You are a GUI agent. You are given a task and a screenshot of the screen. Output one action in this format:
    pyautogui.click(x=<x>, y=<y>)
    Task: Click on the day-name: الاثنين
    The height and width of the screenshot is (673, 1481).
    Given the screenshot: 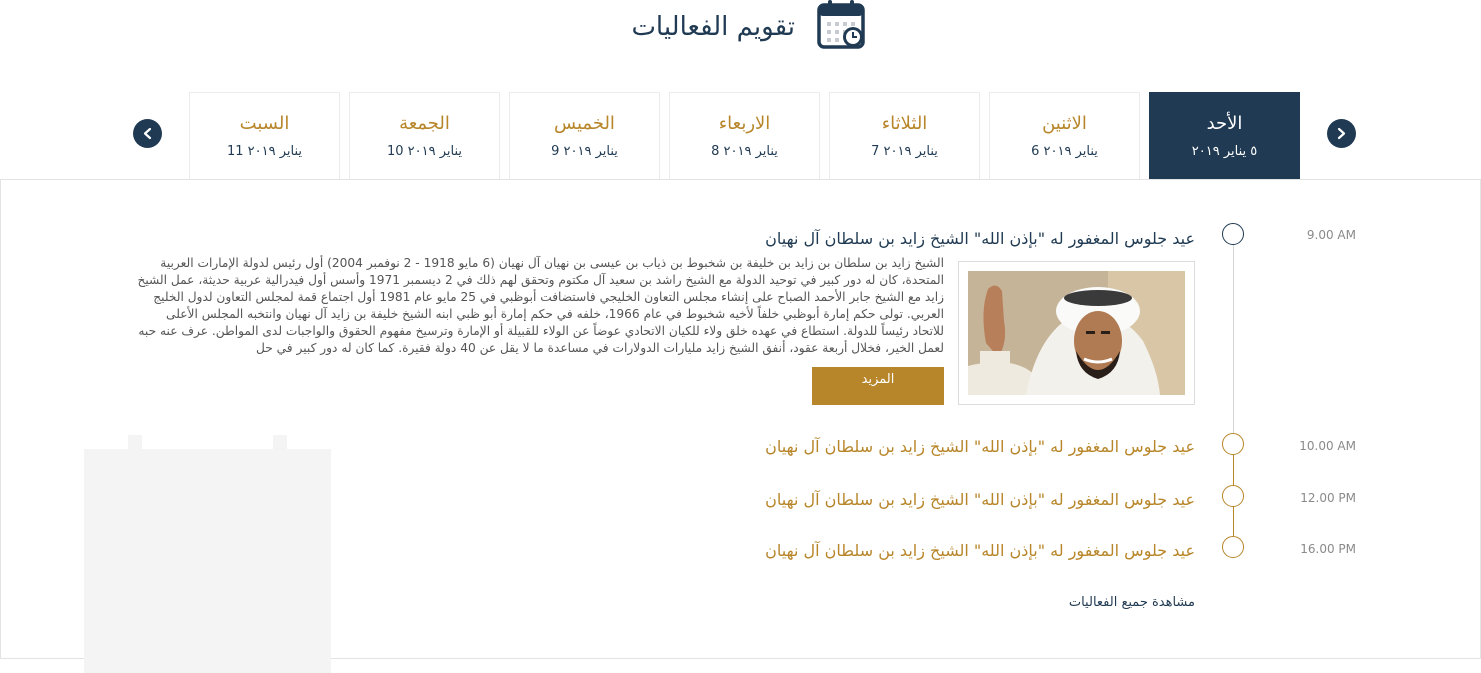 What is the action you would take?
    pyautogui.click(x=1064, y=123)
    